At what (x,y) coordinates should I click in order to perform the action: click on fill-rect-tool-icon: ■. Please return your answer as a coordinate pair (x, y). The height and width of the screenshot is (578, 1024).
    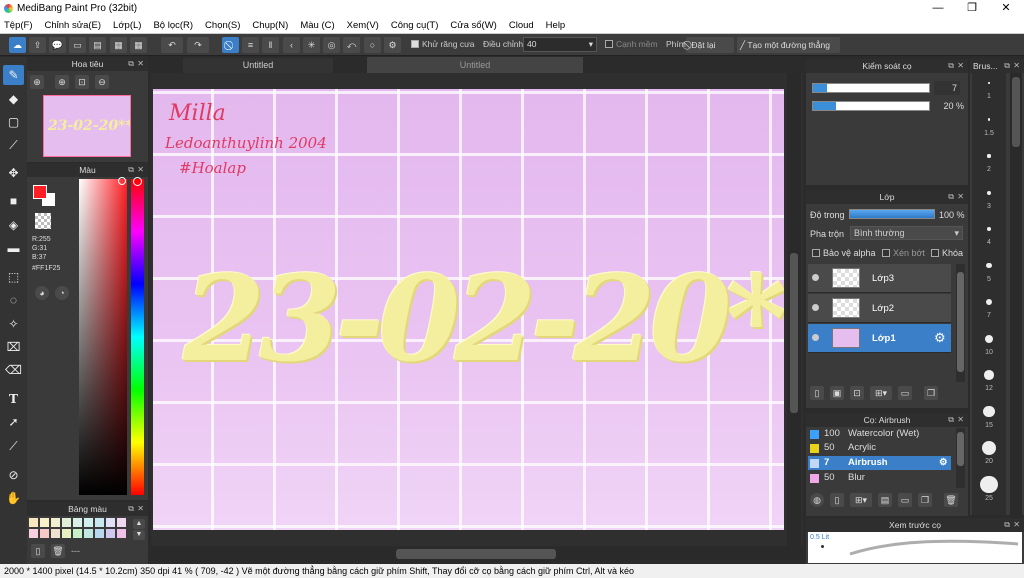
    Looking at the image, I should click on (13, 201).